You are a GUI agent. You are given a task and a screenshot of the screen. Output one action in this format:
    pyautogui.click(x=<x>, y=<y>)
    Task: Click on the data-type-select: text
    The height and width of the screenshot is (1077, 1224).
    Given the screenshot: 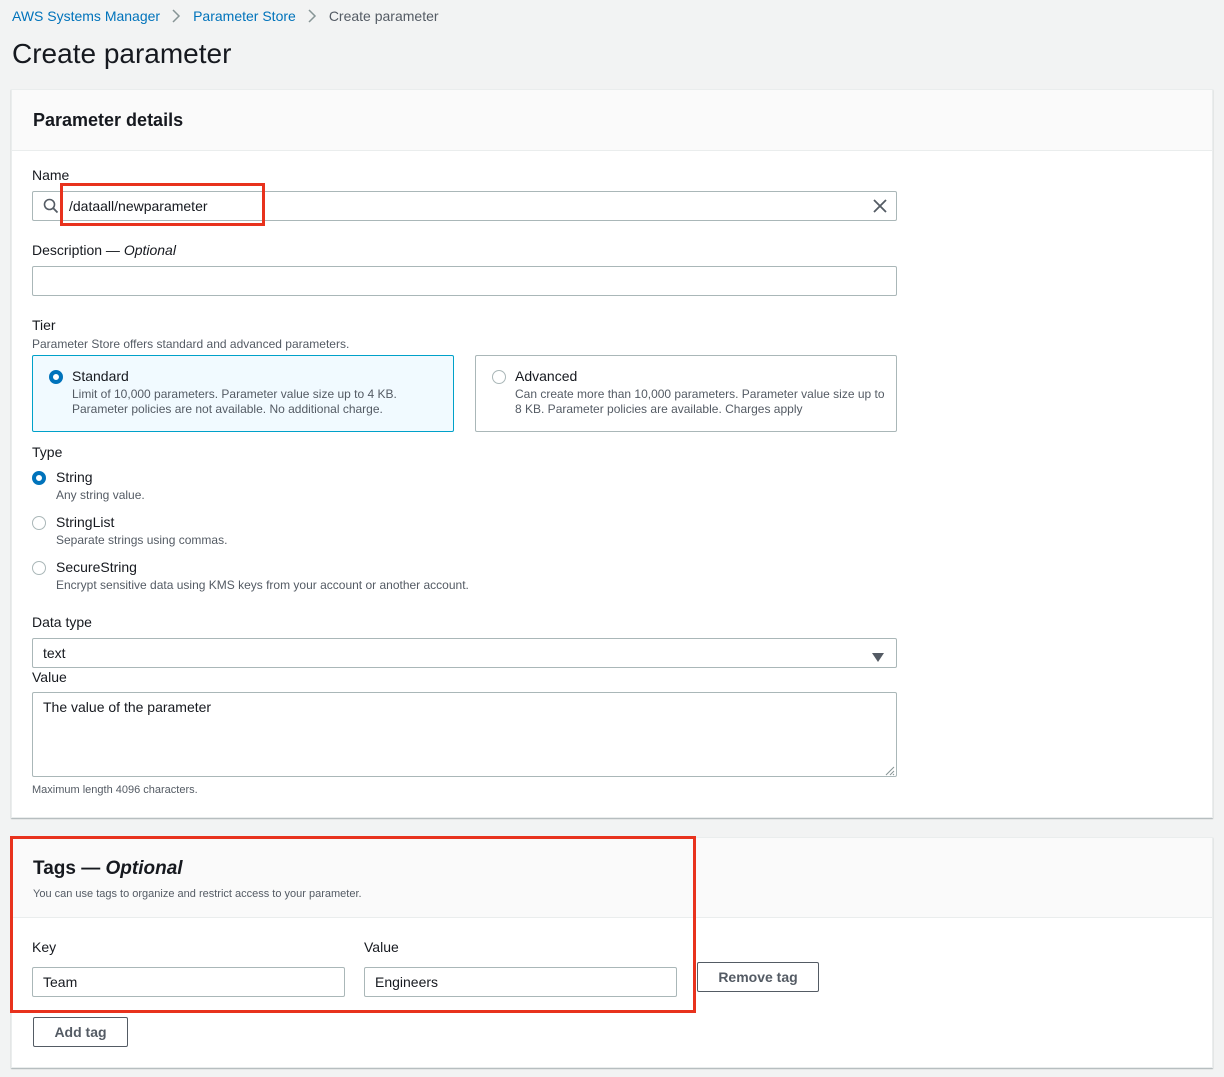 What is the action you would take?
    pyautogui.click(x=464, y=653)
    